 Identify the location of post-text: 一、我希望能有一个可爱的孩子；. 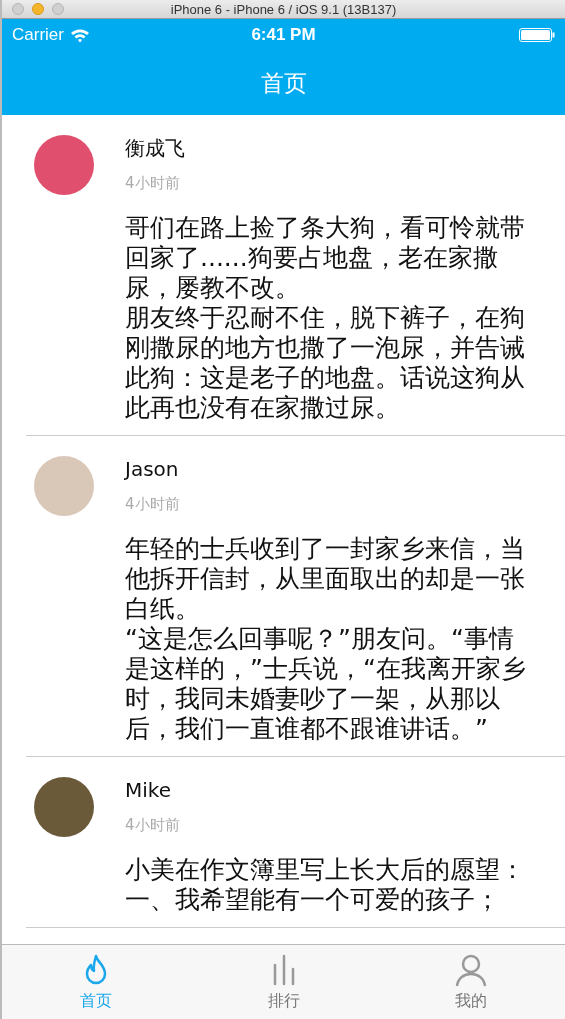
(313, 900).